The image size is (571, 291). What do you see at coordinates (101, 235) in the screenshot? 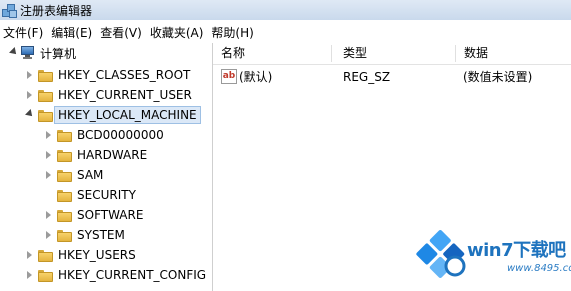
I see `tree-item-label: SYSTEM` at bounding box center [101, 235].